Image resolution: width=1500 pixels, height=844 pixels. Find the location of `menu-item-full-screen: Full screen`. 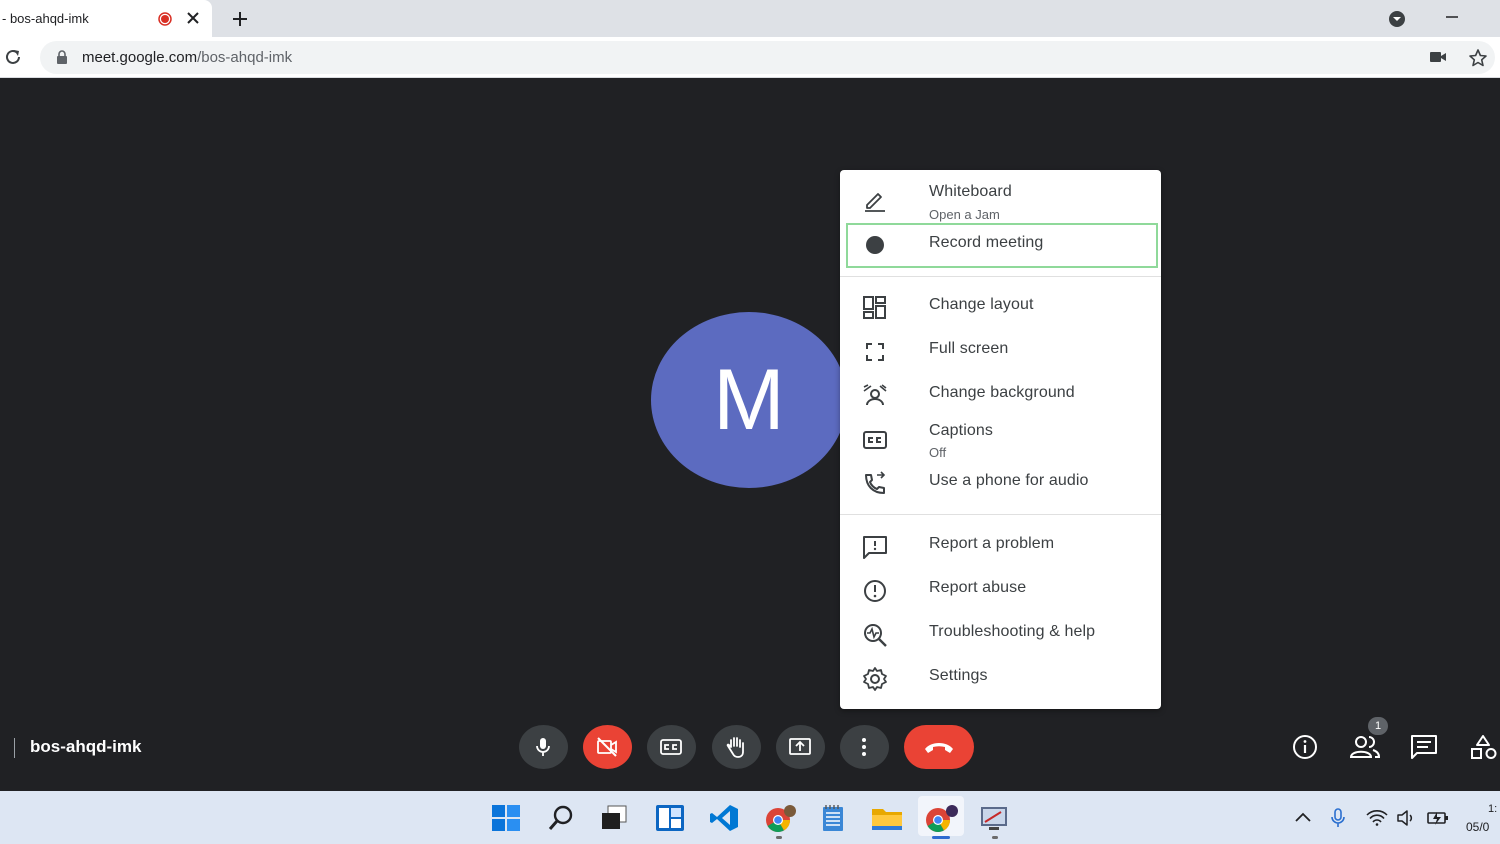

menu-item-full-screen: Full screen is located at coordinates (1000, 350).